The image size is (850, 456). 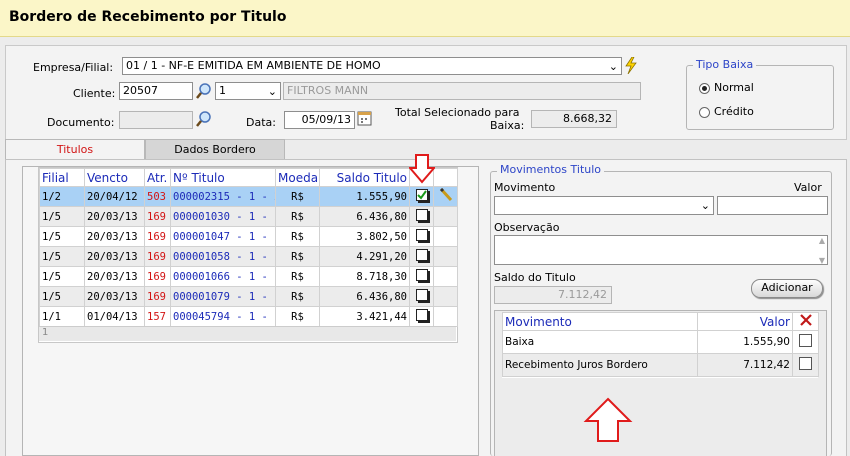 What do you see at coordinates (223, 256) in the screenshot?
I see `cell-titulo: 000001058 - 1 - 1` at bounding box center [223, 256].